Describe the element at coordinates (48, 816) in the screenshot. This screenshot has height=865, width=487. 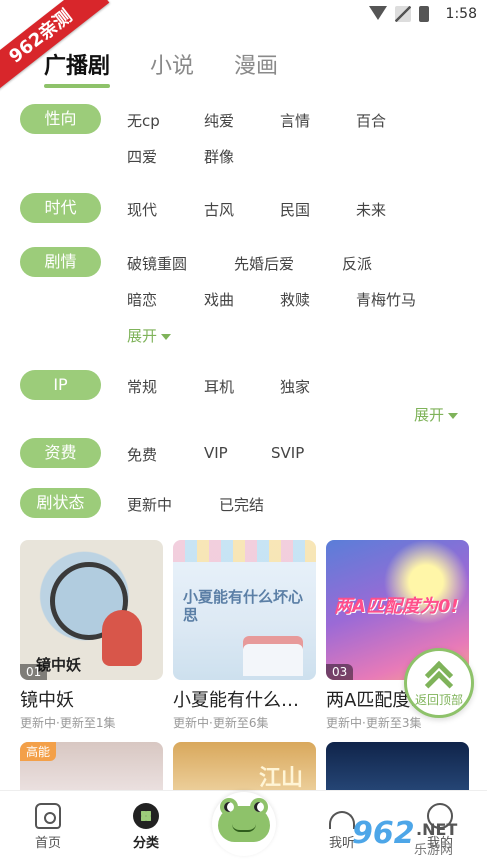
I see `home-icon` at that location.